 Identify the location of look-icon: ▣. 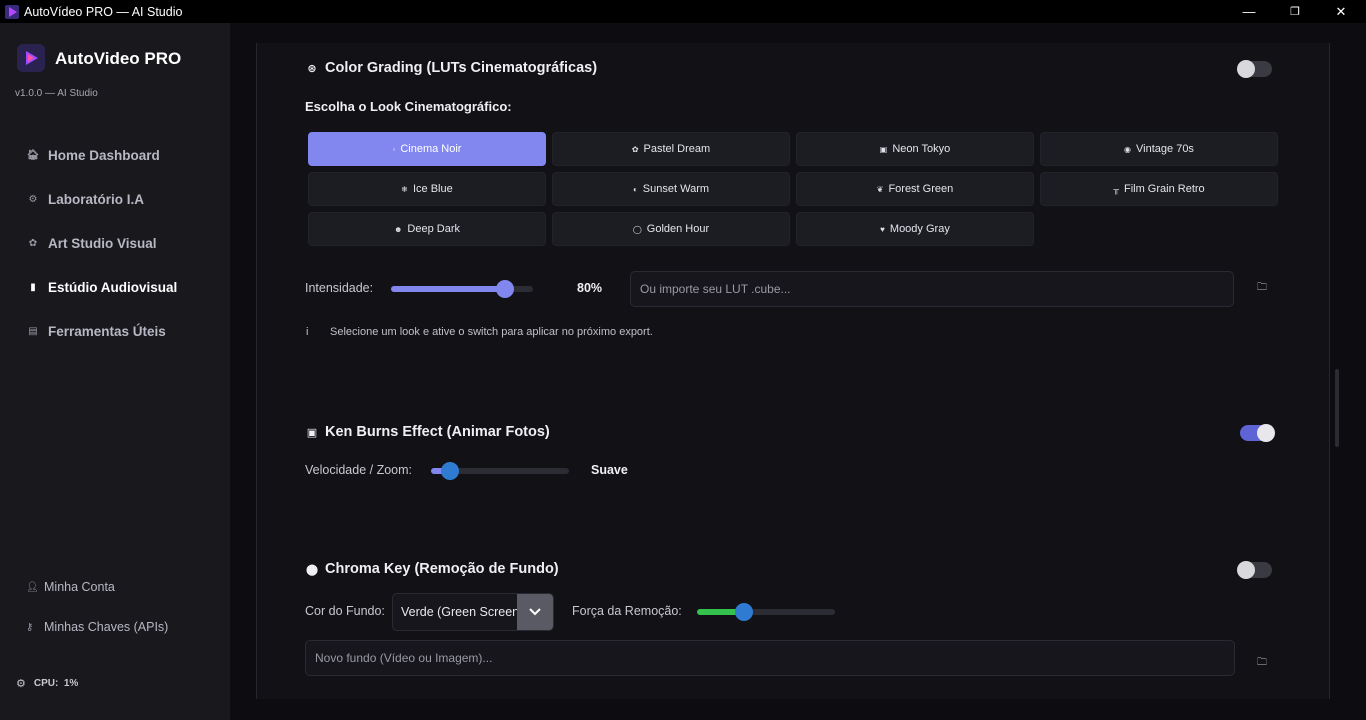
(883, 149).